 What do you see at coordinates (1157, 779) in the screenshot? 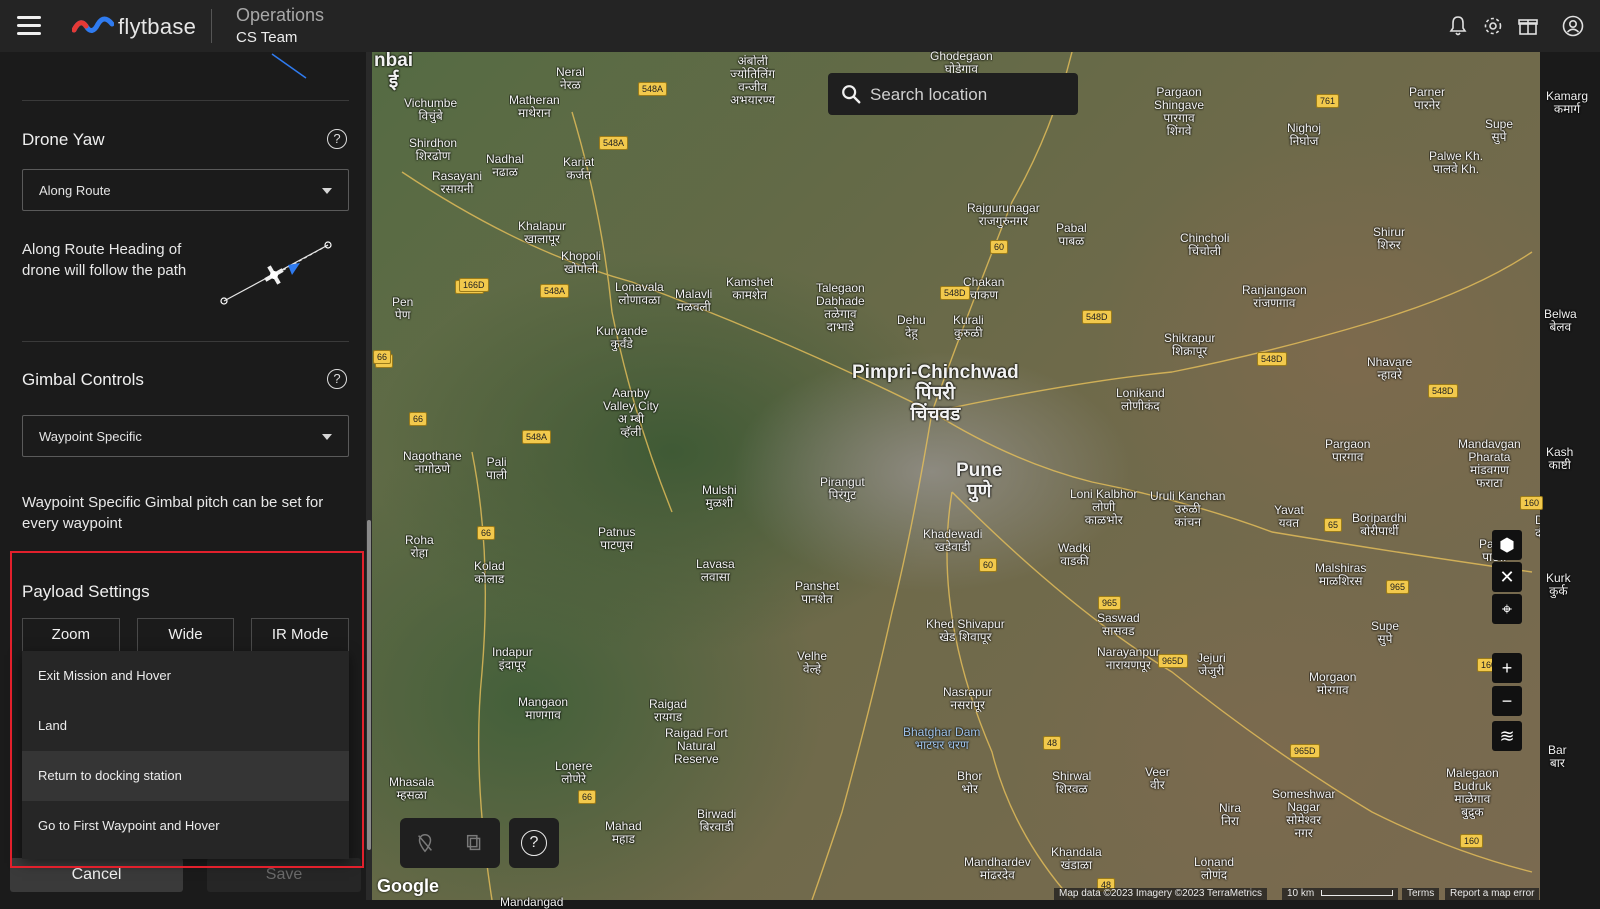
I see `map-place-label: Veer वीर` at bounding box center [1157, 779].